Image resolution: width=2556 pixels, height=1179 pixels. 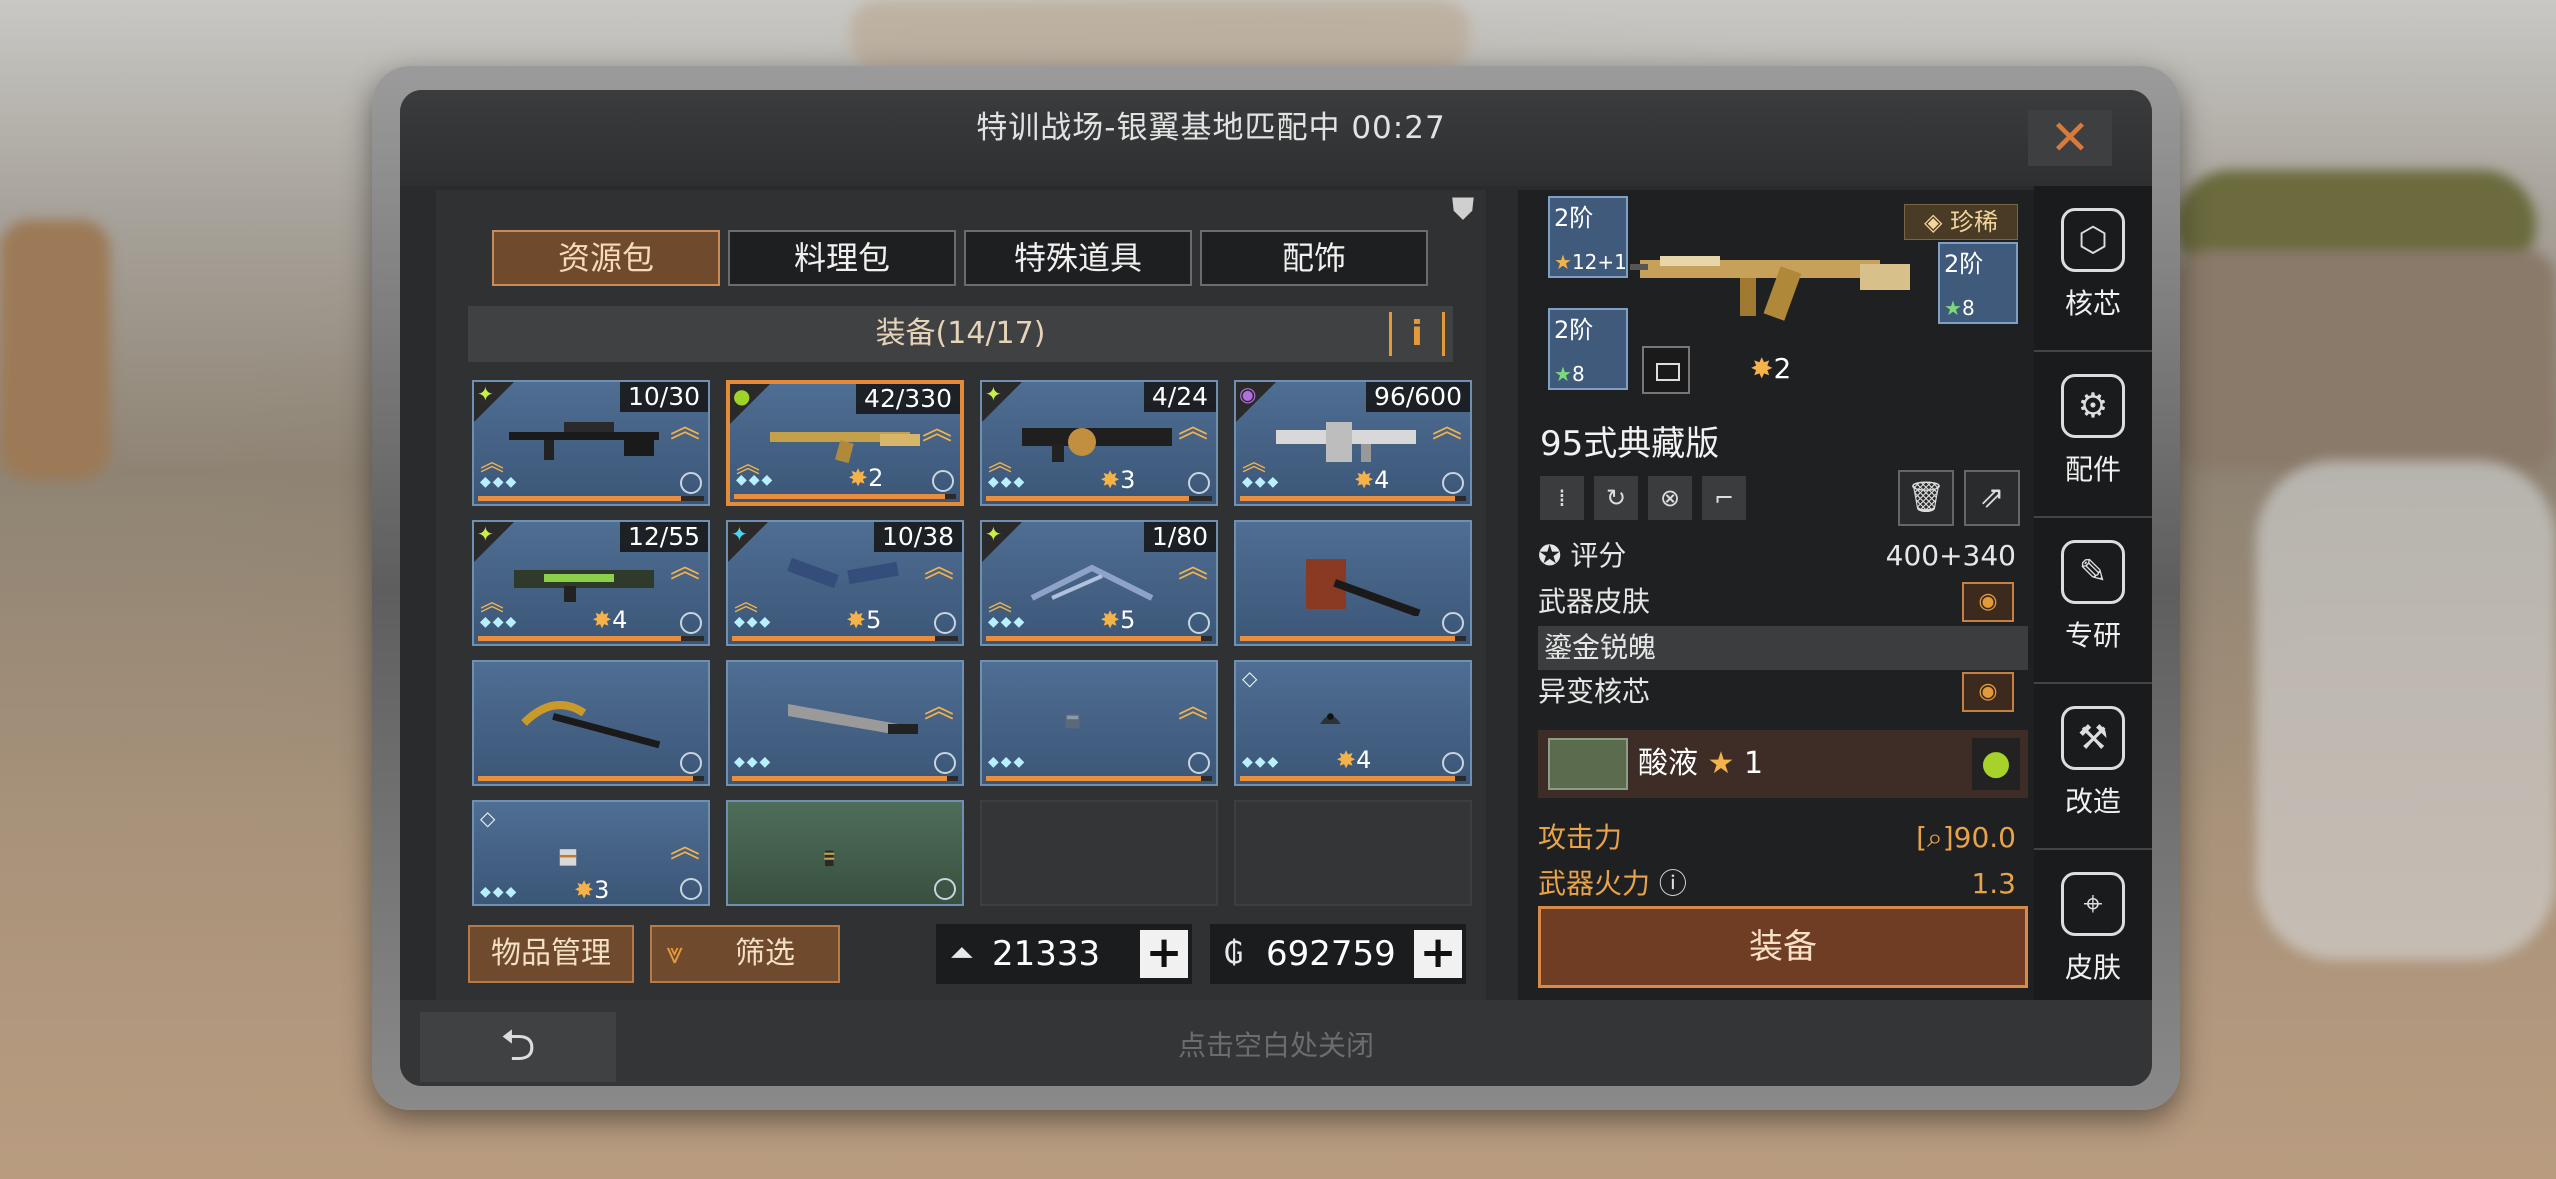 What do you see at coordinates (1211, 128) in the screenshot?
I see `match-status-title: 特训战场-银翼基地匹配中 00:27` at bounding box center [1211, 128].